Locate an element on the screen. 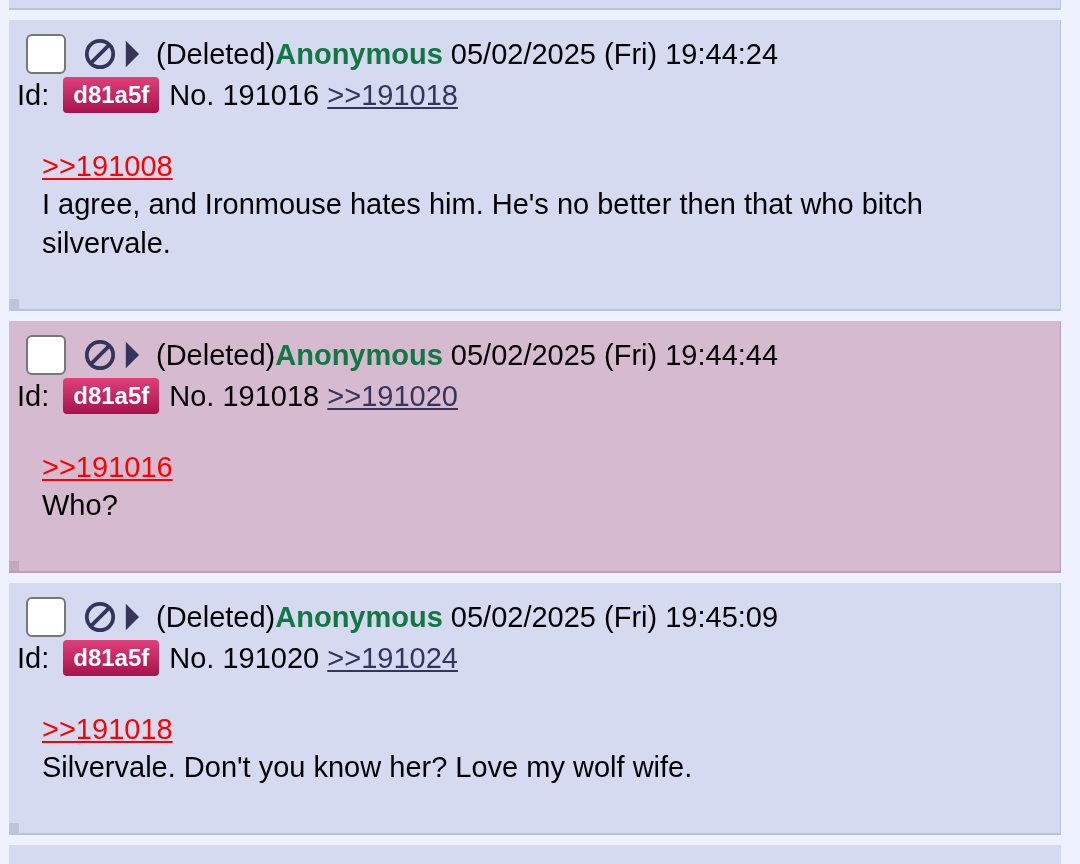 The width and height of the screenshot is (1080, 864). post-date: 05/02/2025 (Fri) 19:44:24 is located at coordinates (614, 54).